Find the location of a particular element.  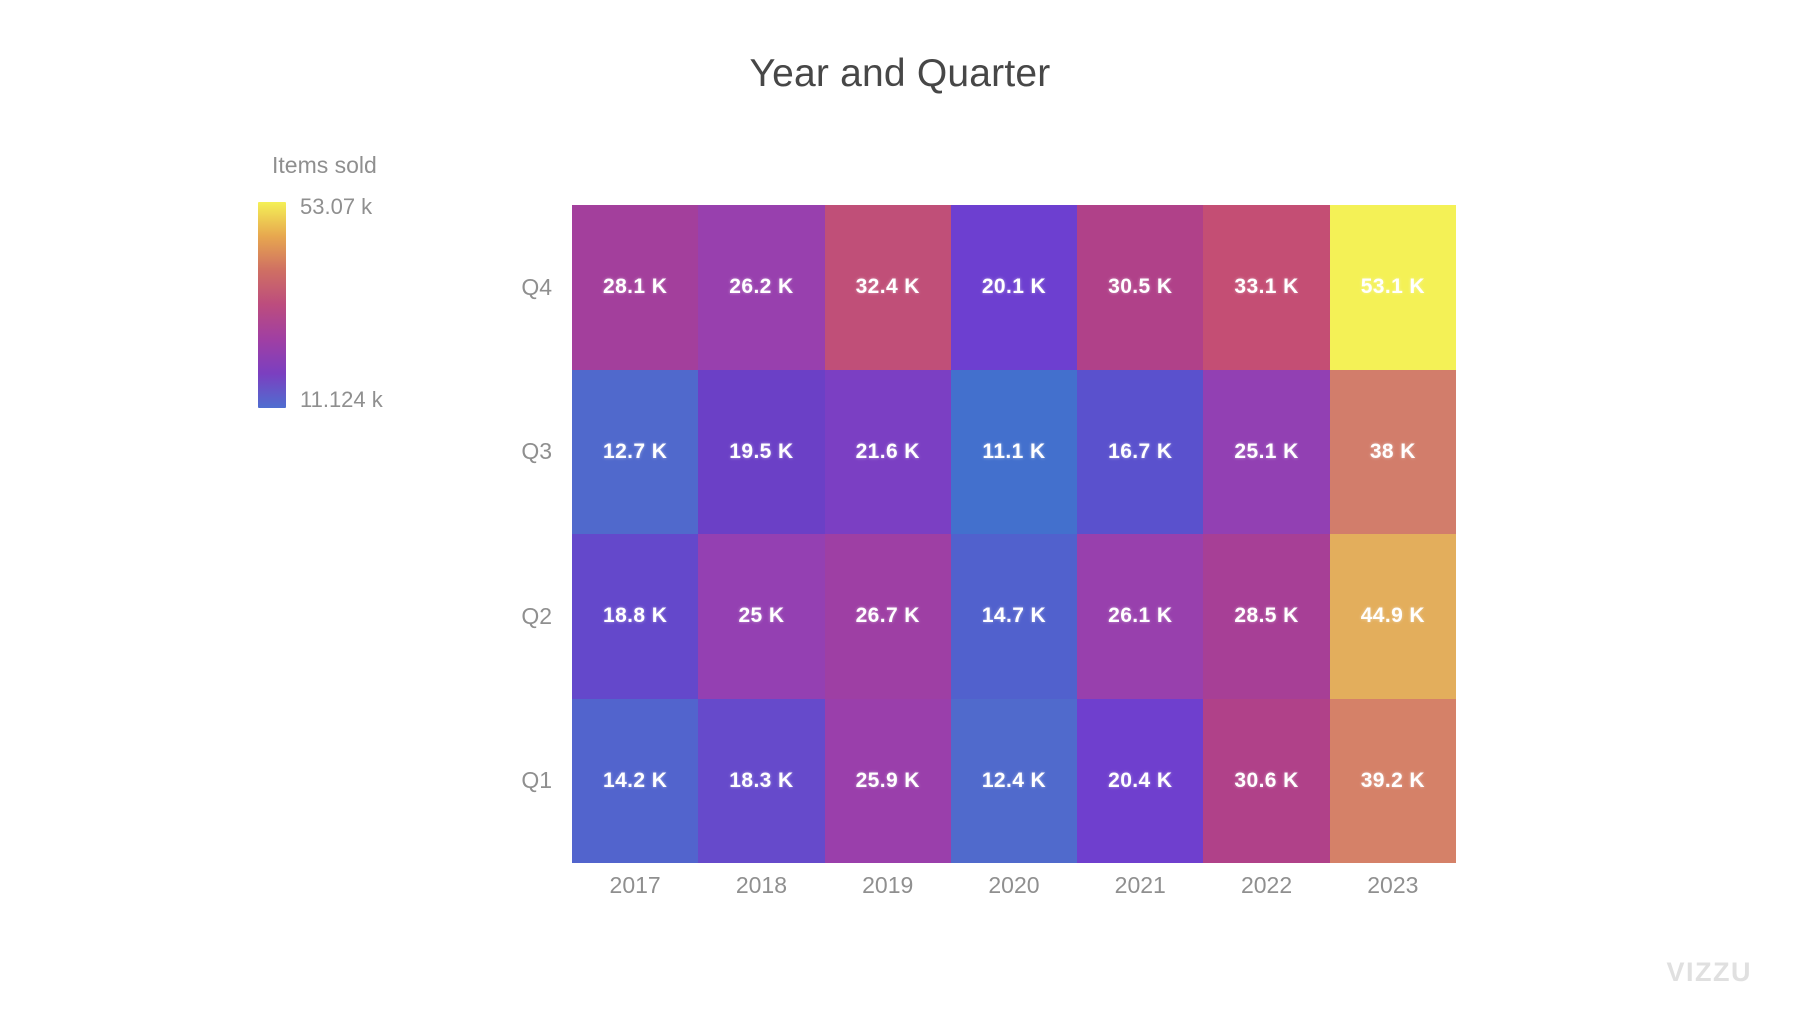

heatmap-cell-label: 14.7 K is located at coordinates (1014, 616).